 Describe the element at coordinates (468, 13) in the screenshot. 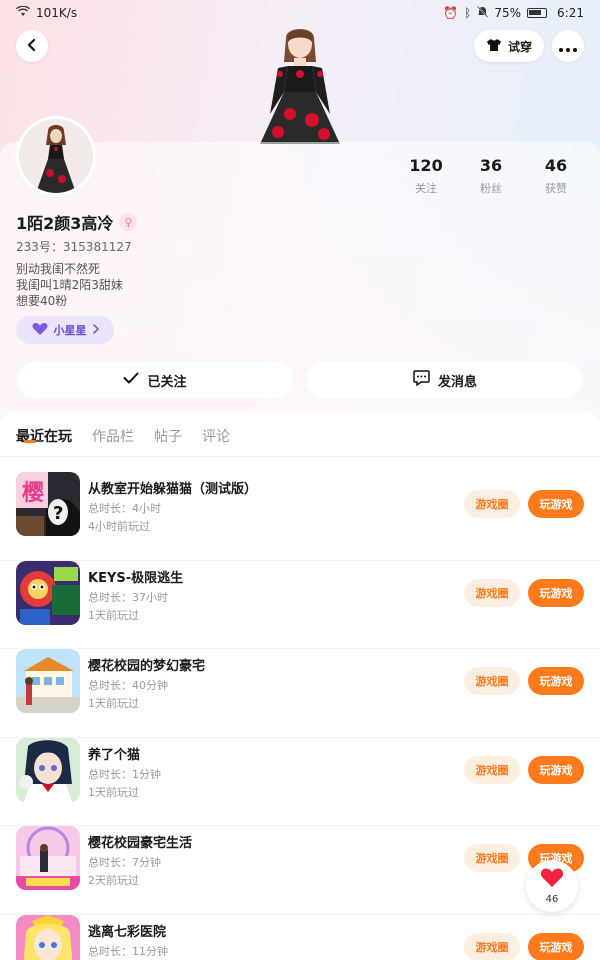

I see `bluetooth-icon: ᛒ` at that location.